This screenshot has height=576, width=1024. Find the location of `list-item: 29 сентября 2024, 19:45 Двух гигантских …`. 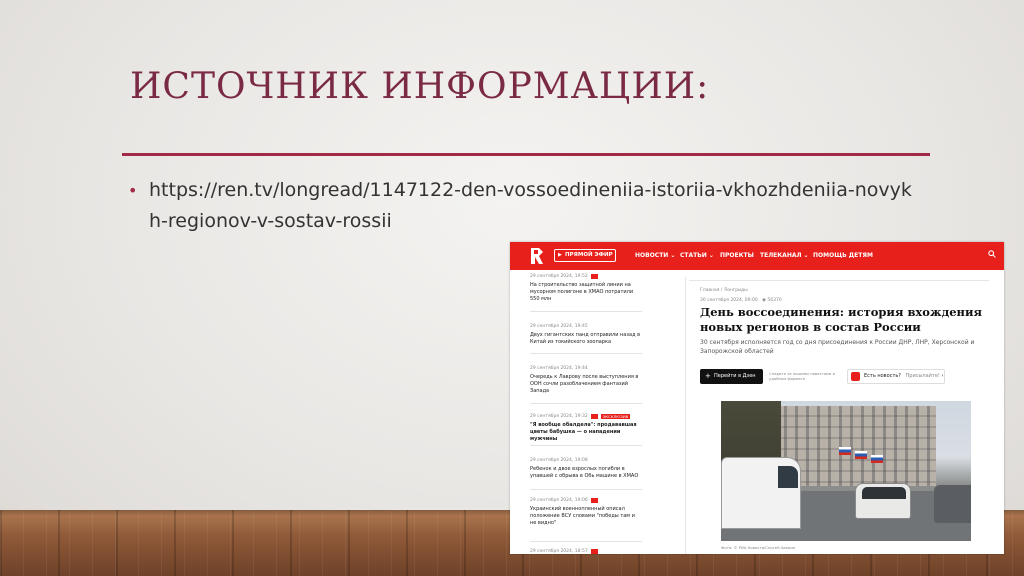

list-item: 29 сентября 2024, 19:45 Двух гигантских … is located at coordinates (586, 339).